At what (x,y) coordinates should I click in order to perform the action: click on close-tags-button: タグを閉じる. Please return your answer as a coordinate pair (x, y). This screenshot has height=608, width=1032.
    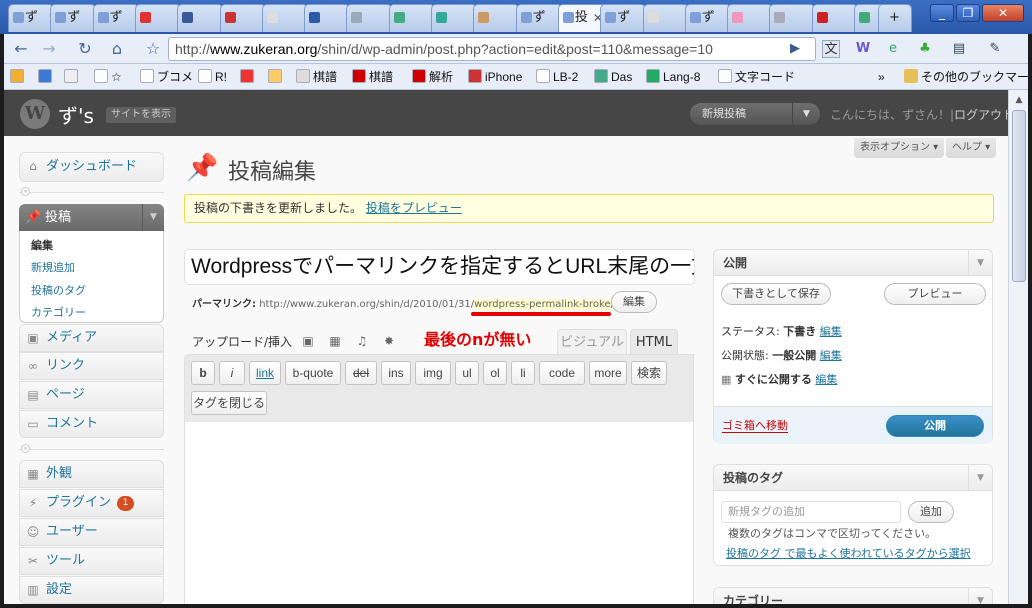
    Looking at the image, I should click on (229, 403).